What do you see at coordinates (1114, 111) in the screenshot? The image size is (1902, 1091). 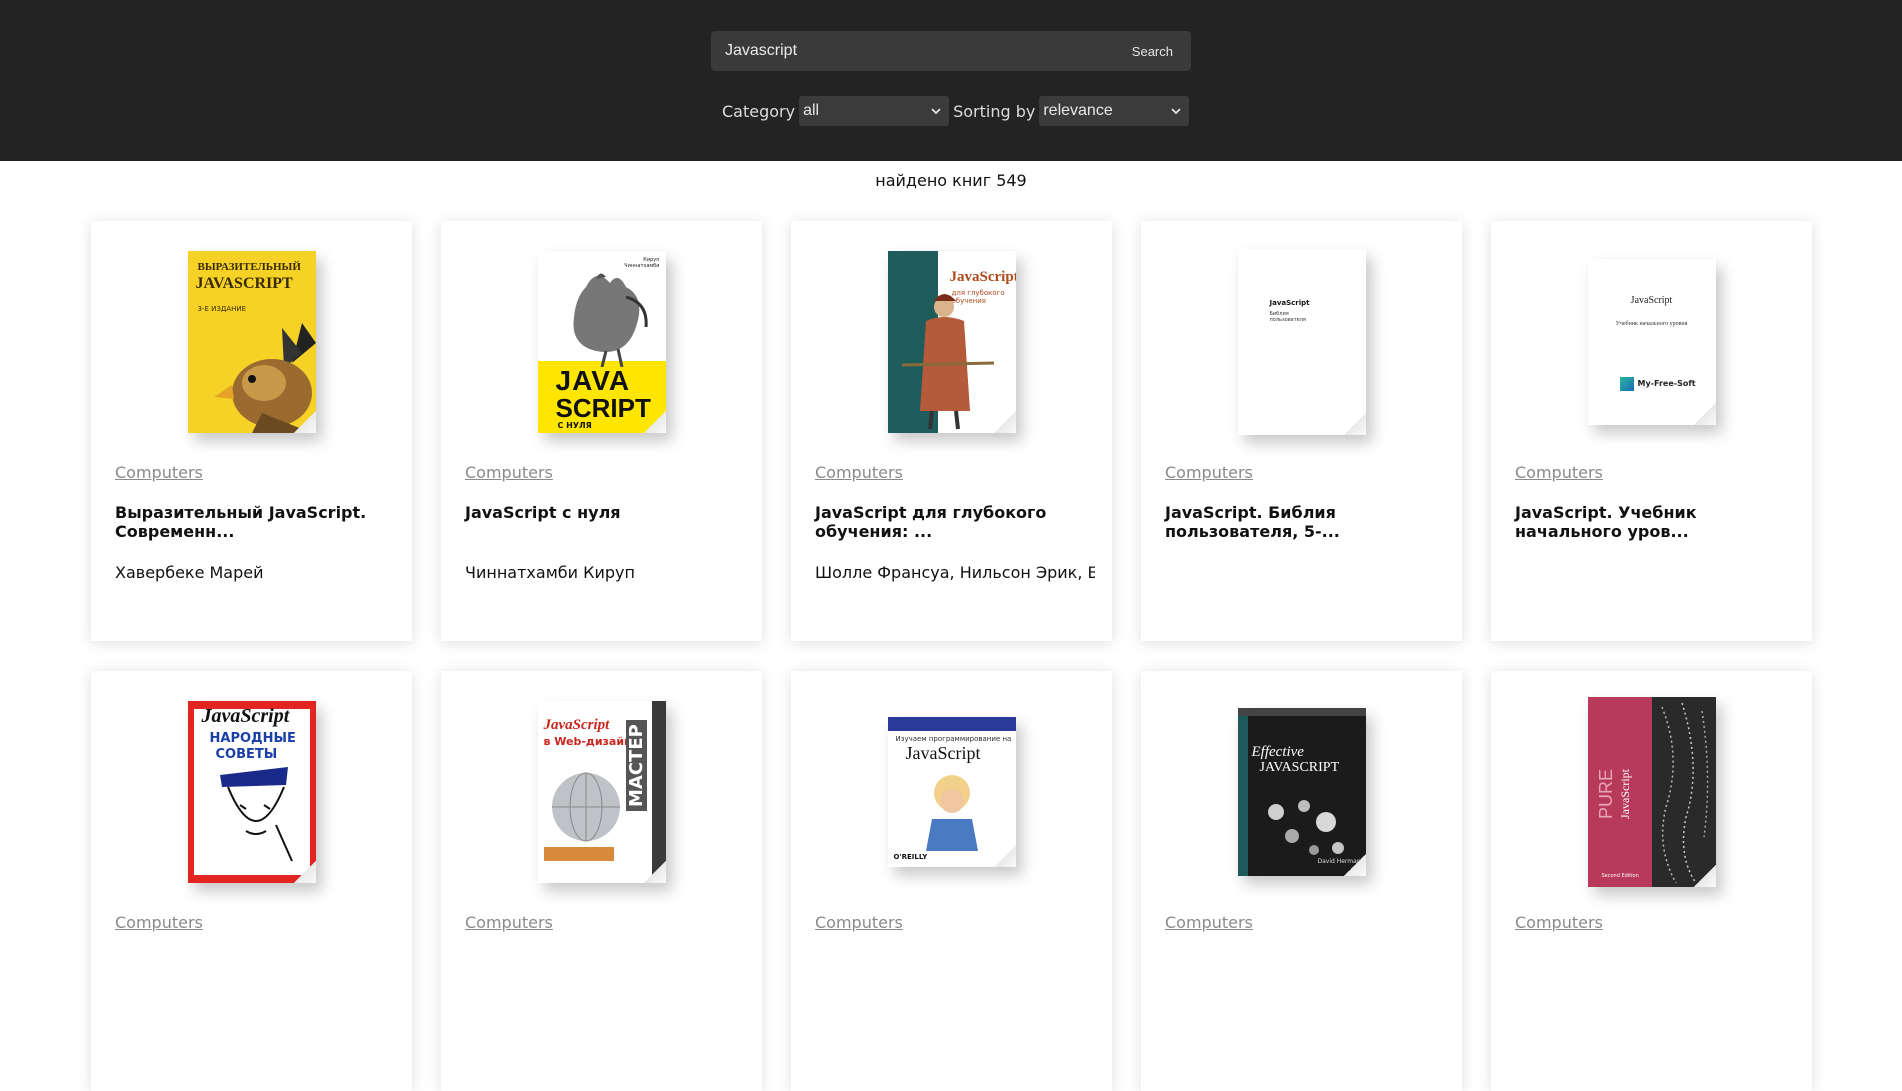 I see `sort-select: relevance` at bounding box center [1114, 111].